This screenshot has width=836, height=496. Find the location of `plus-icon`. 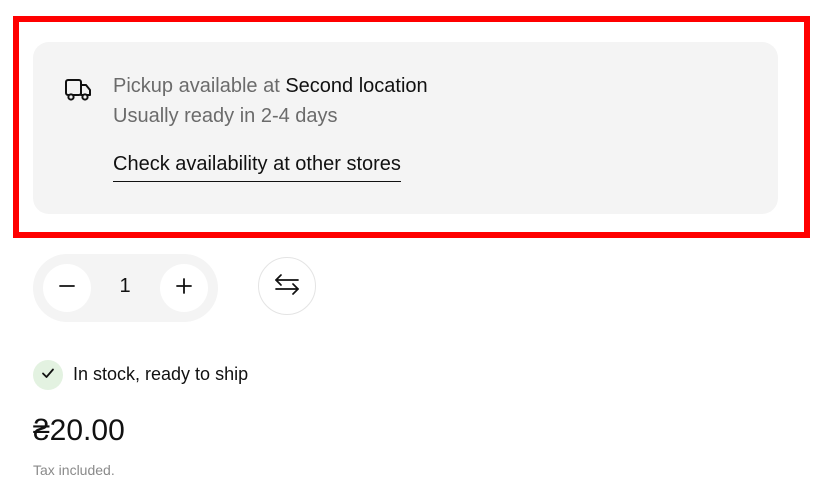

plus-icon is located at coordinates (184, 288).